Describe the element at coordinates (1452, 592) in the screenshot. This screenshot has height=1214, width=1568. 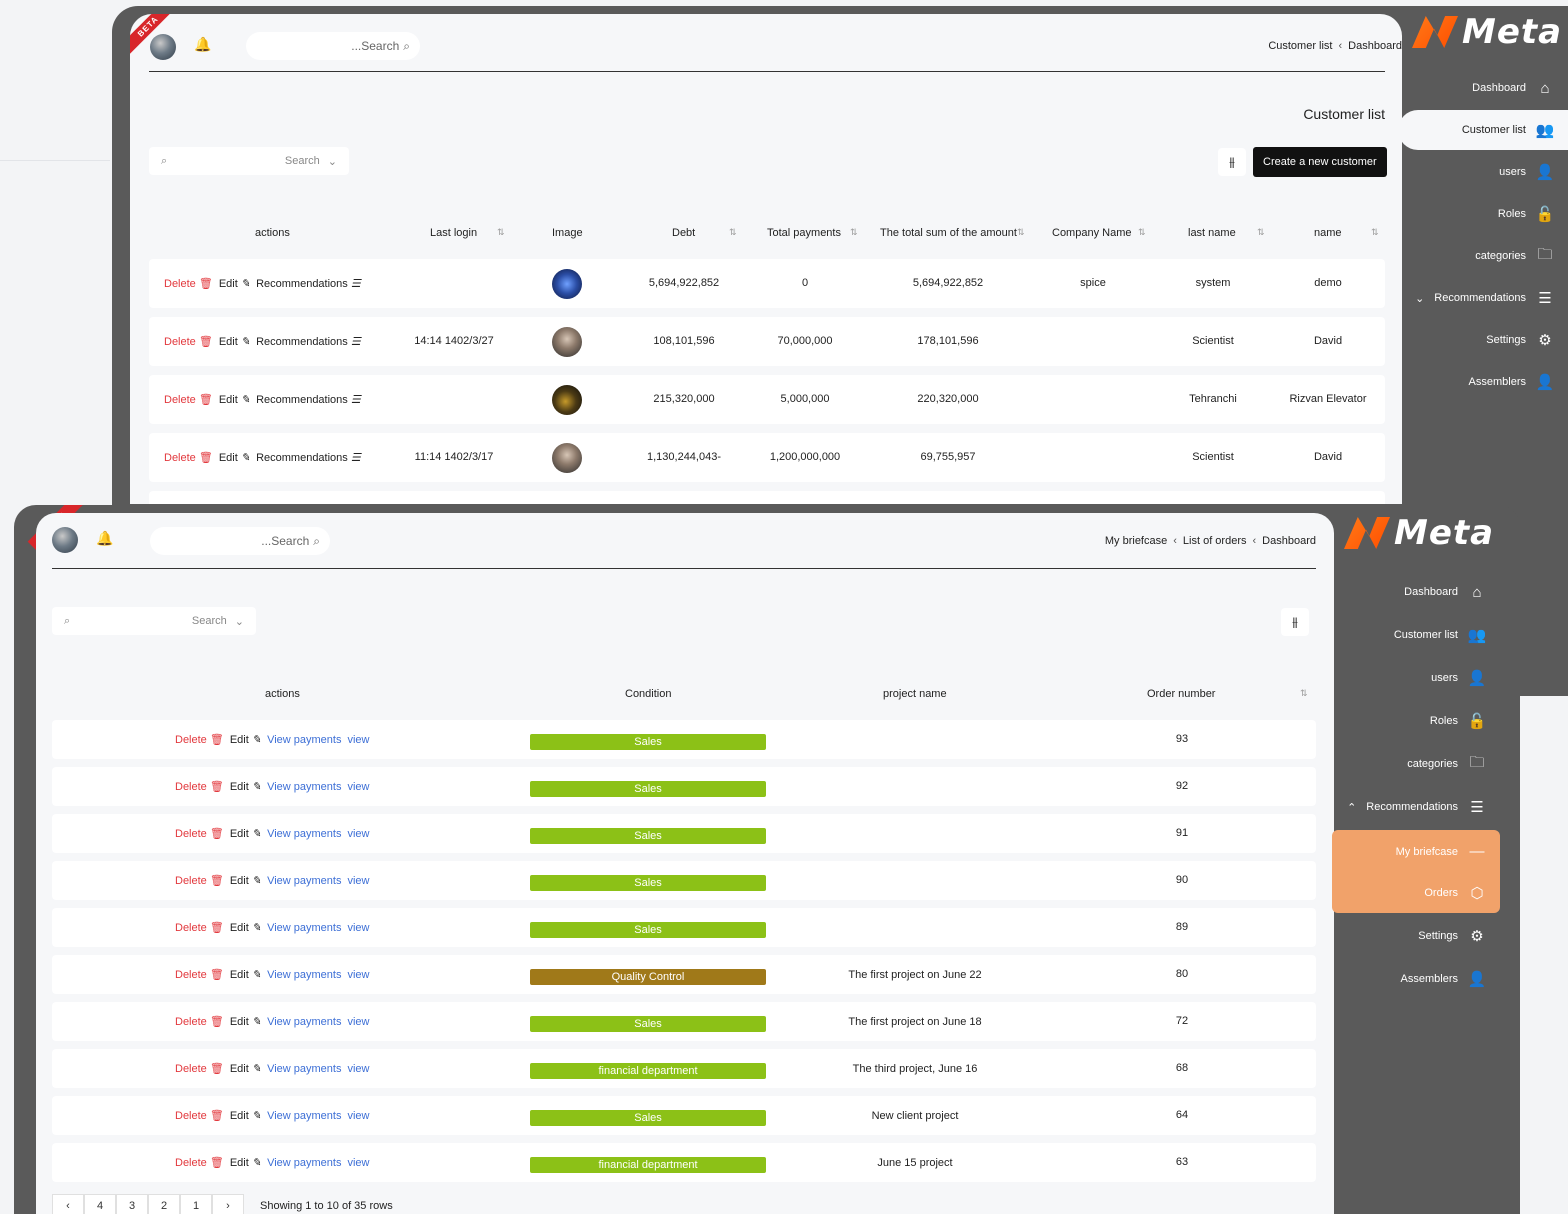
I see `sidebar-item-dashboard: Dashboard ⌂` at that location.